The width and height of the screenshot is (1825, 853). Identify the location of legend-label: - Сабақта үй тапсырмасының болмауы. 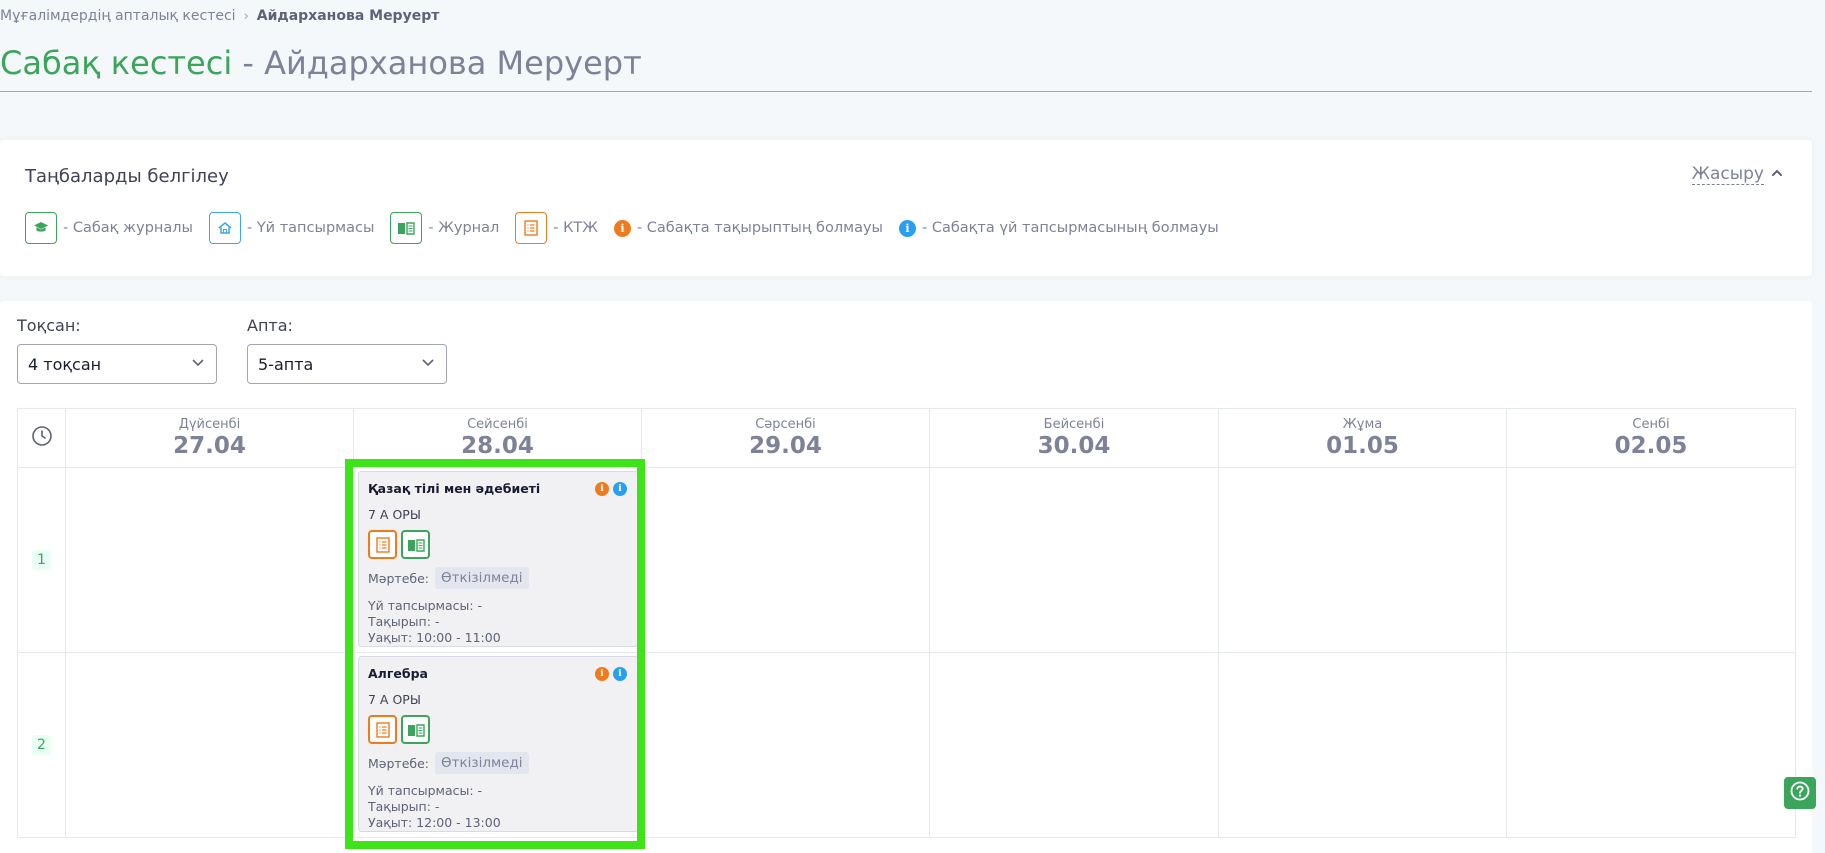
(1070, 228).